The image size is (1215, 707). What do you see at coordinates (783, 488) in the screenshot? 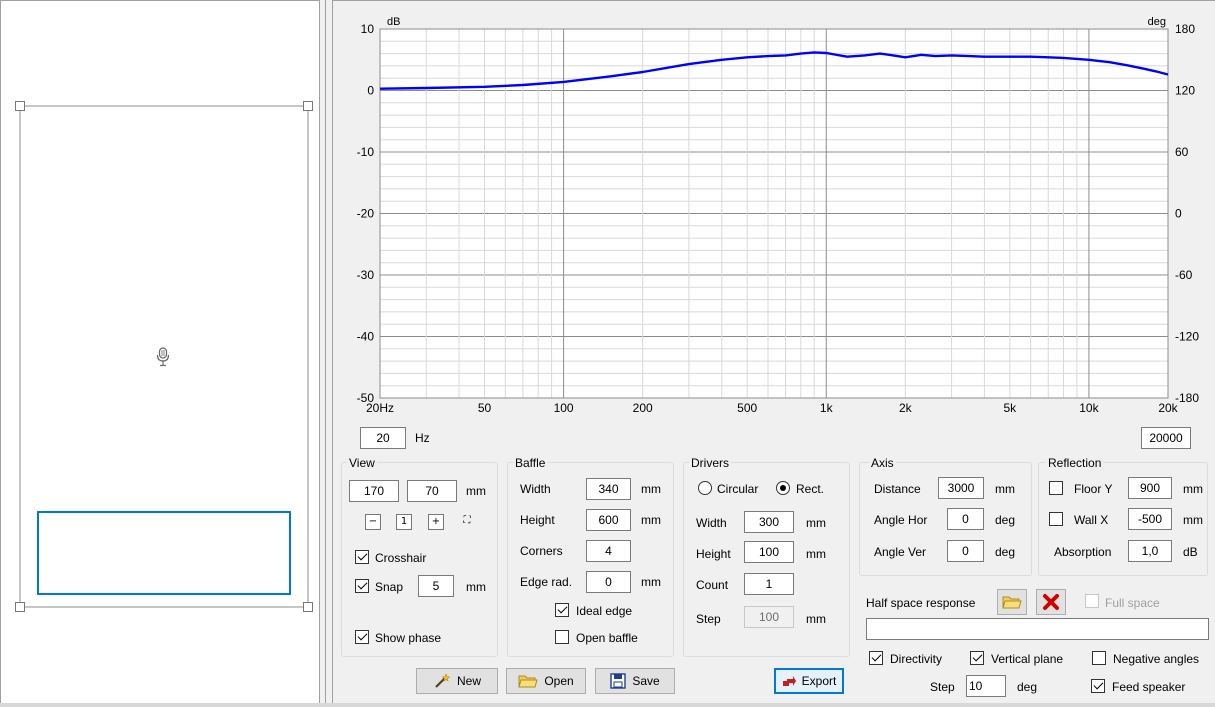
I see `rect-radio` at bounding box center [783, 488].